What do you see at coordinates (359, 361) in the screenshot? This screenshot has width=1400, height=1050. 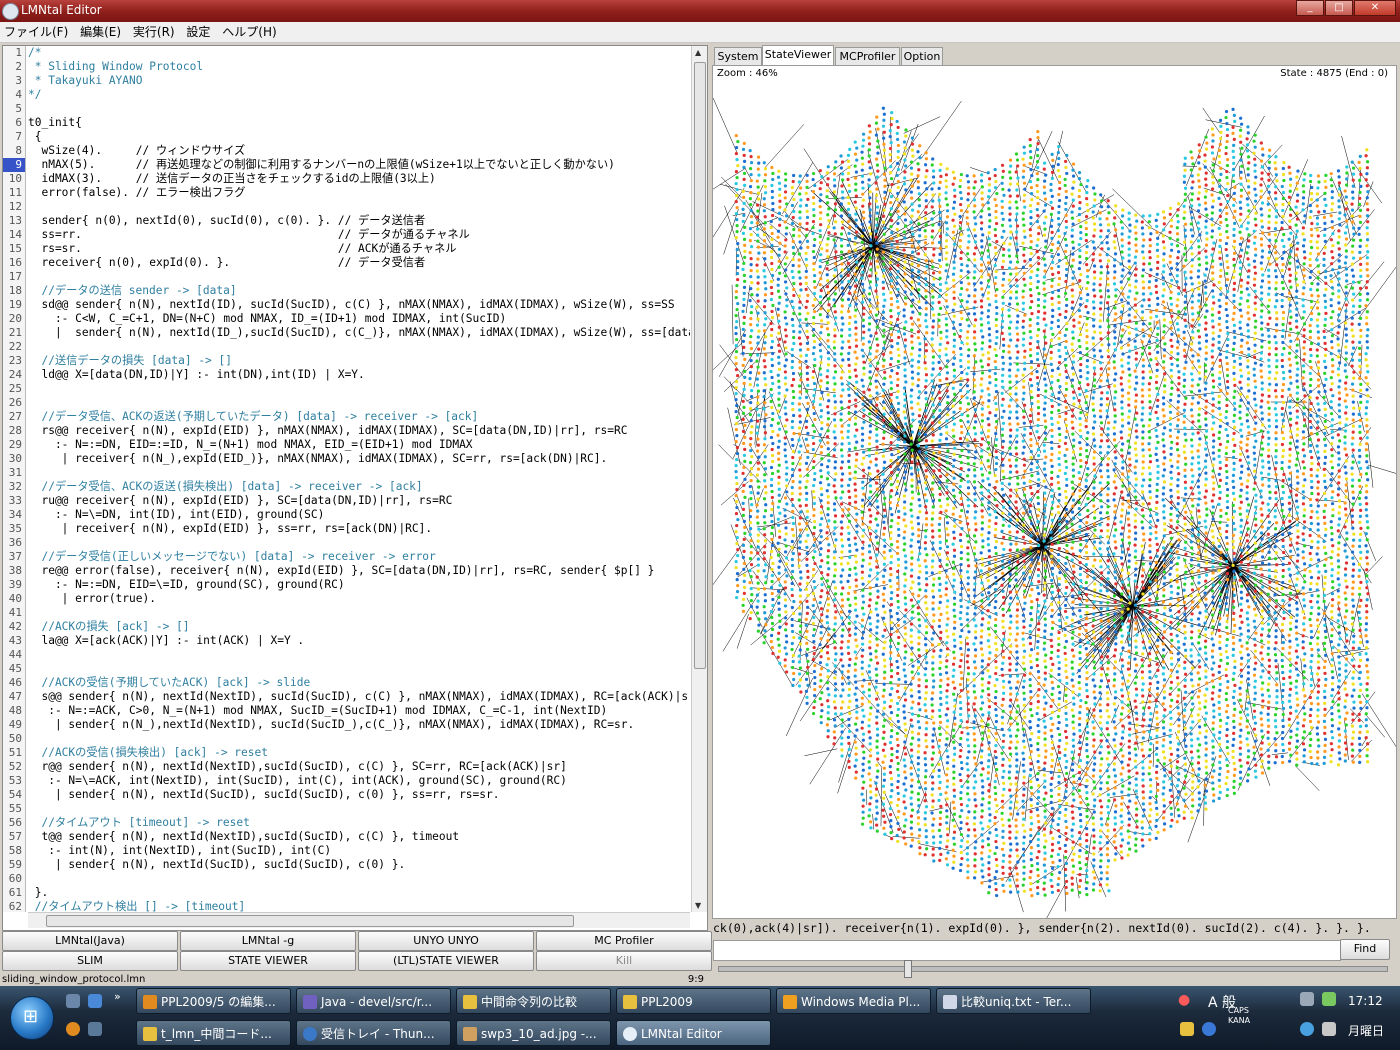 I see `code-line: //送信データの損失 [data] -> []` at bounding box center [359, 361].